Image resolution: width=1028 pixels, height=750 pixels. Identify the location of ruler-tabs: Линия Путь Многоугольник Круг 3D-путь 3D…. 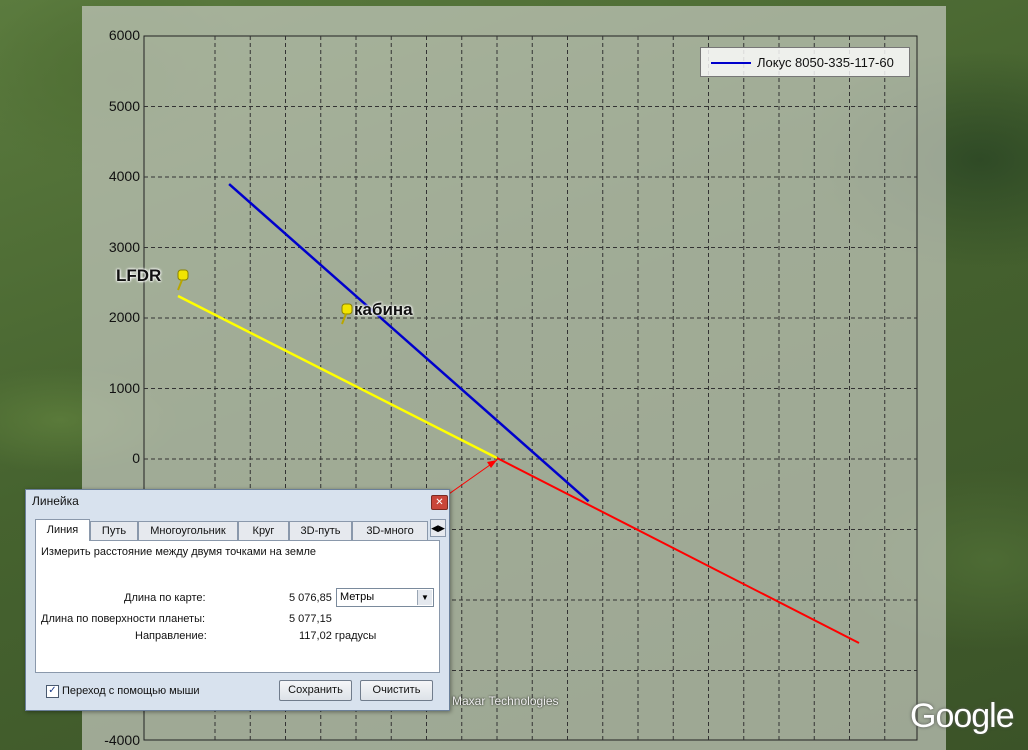
(237, 530).